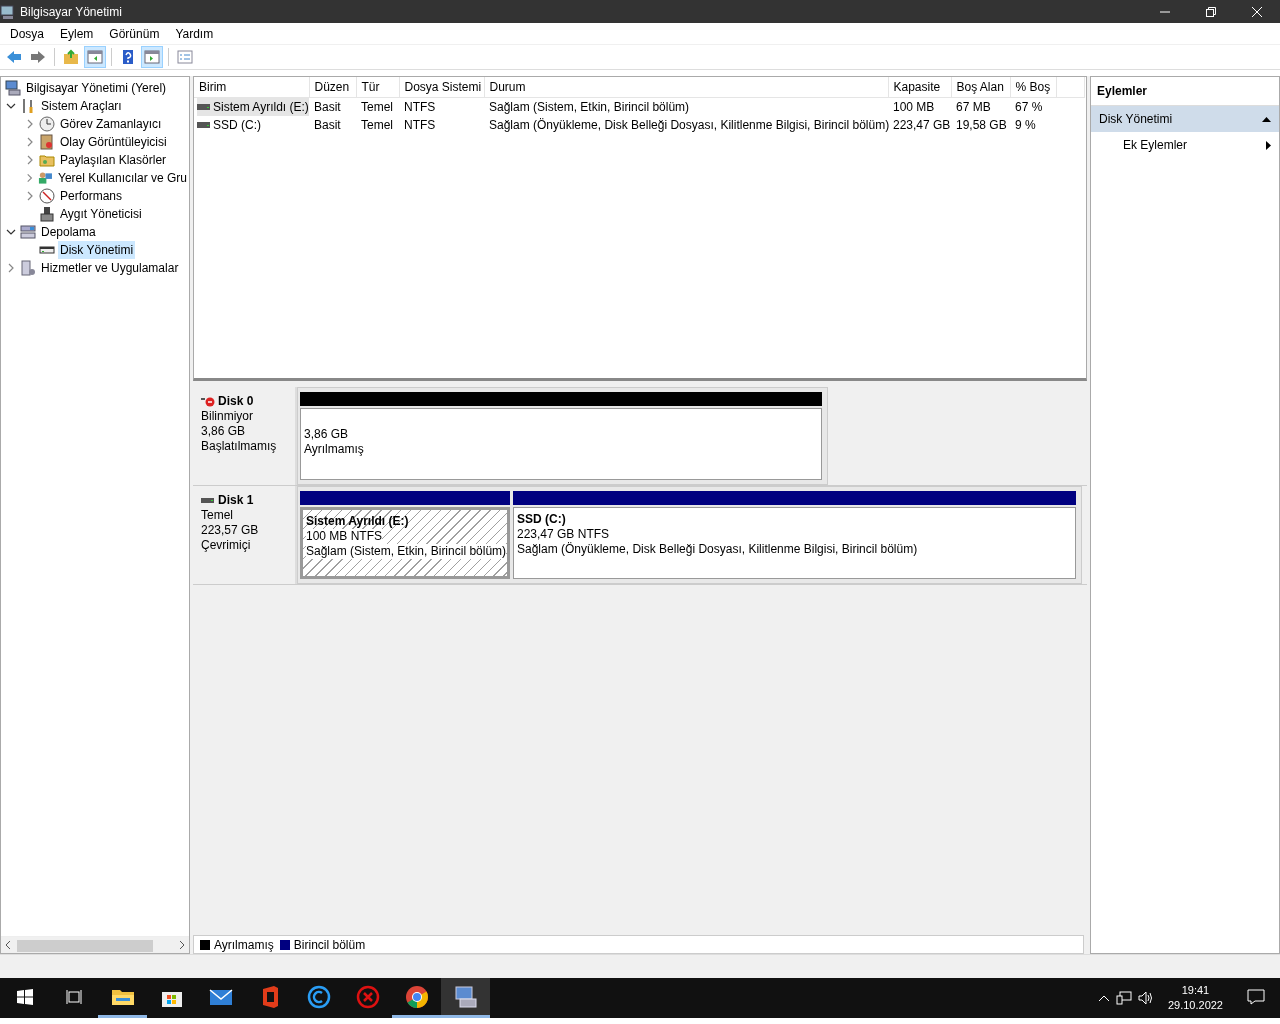  What do you see at coordinates (237, 125) in the screenshot?
I see `table-cell: SSD (C:)` at bounding box center [237, 125].